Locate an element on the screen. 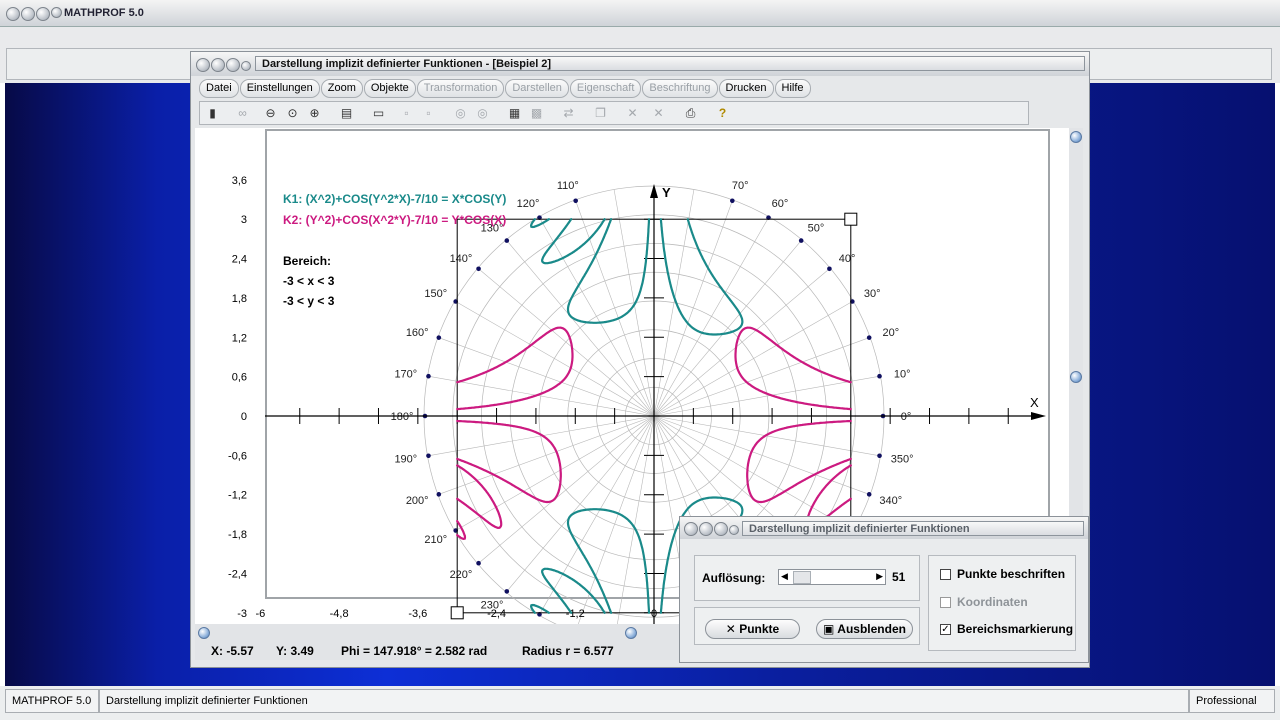 The width and height of the screenshot is (1280, 720). calculator-icon: ▮ is located at coordinates (212, 113).